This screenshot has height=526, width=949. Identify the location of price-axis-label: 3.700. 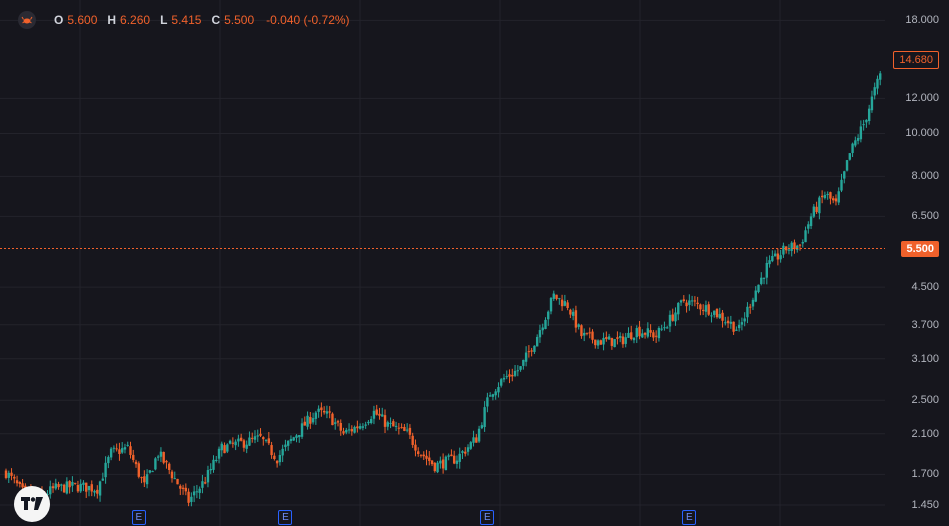
(925, 324).